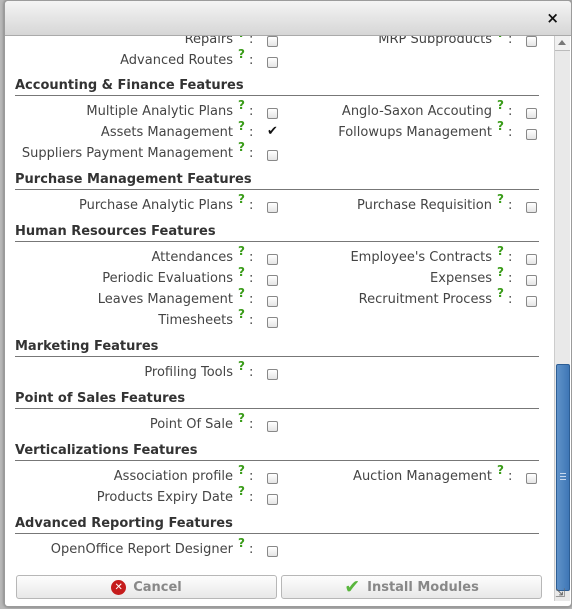 The height and width of the screenshot is (609, 572). What do you see at coordinates (461, 278) in the screenshot?
I see `feature-label: Expenses` at bounding box center [461, 278].